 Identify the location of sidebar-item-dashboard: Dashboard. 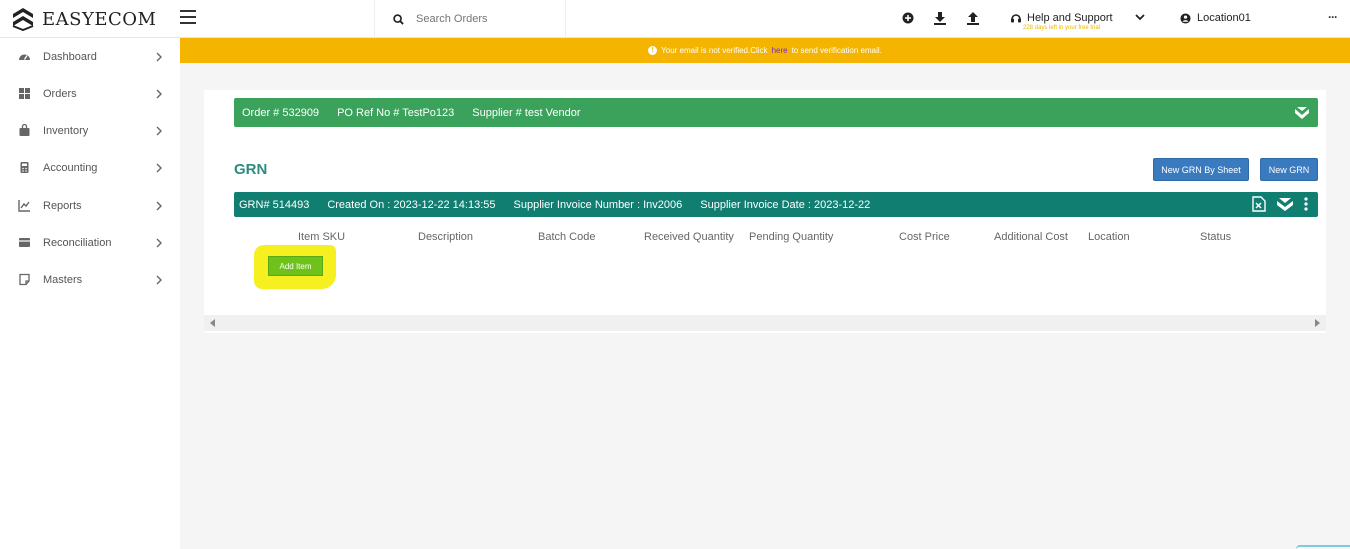
(90, 56).